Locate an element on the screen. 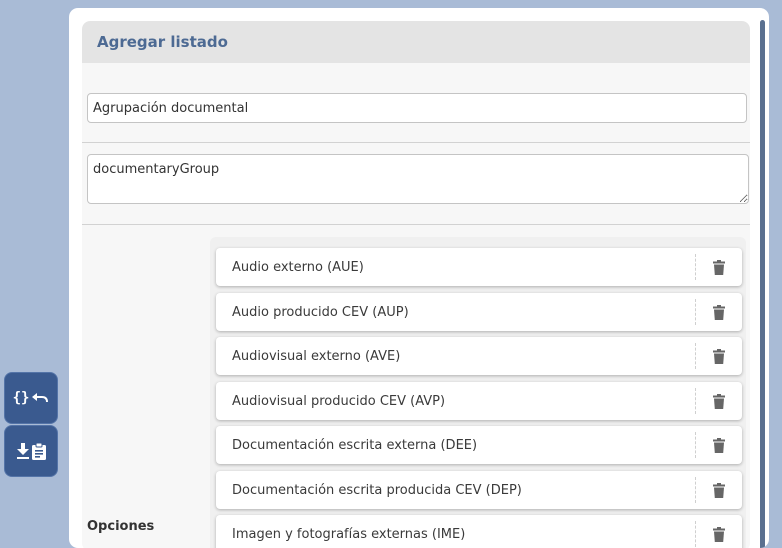  braces-icon: {} is located at coordinates (21, 398).